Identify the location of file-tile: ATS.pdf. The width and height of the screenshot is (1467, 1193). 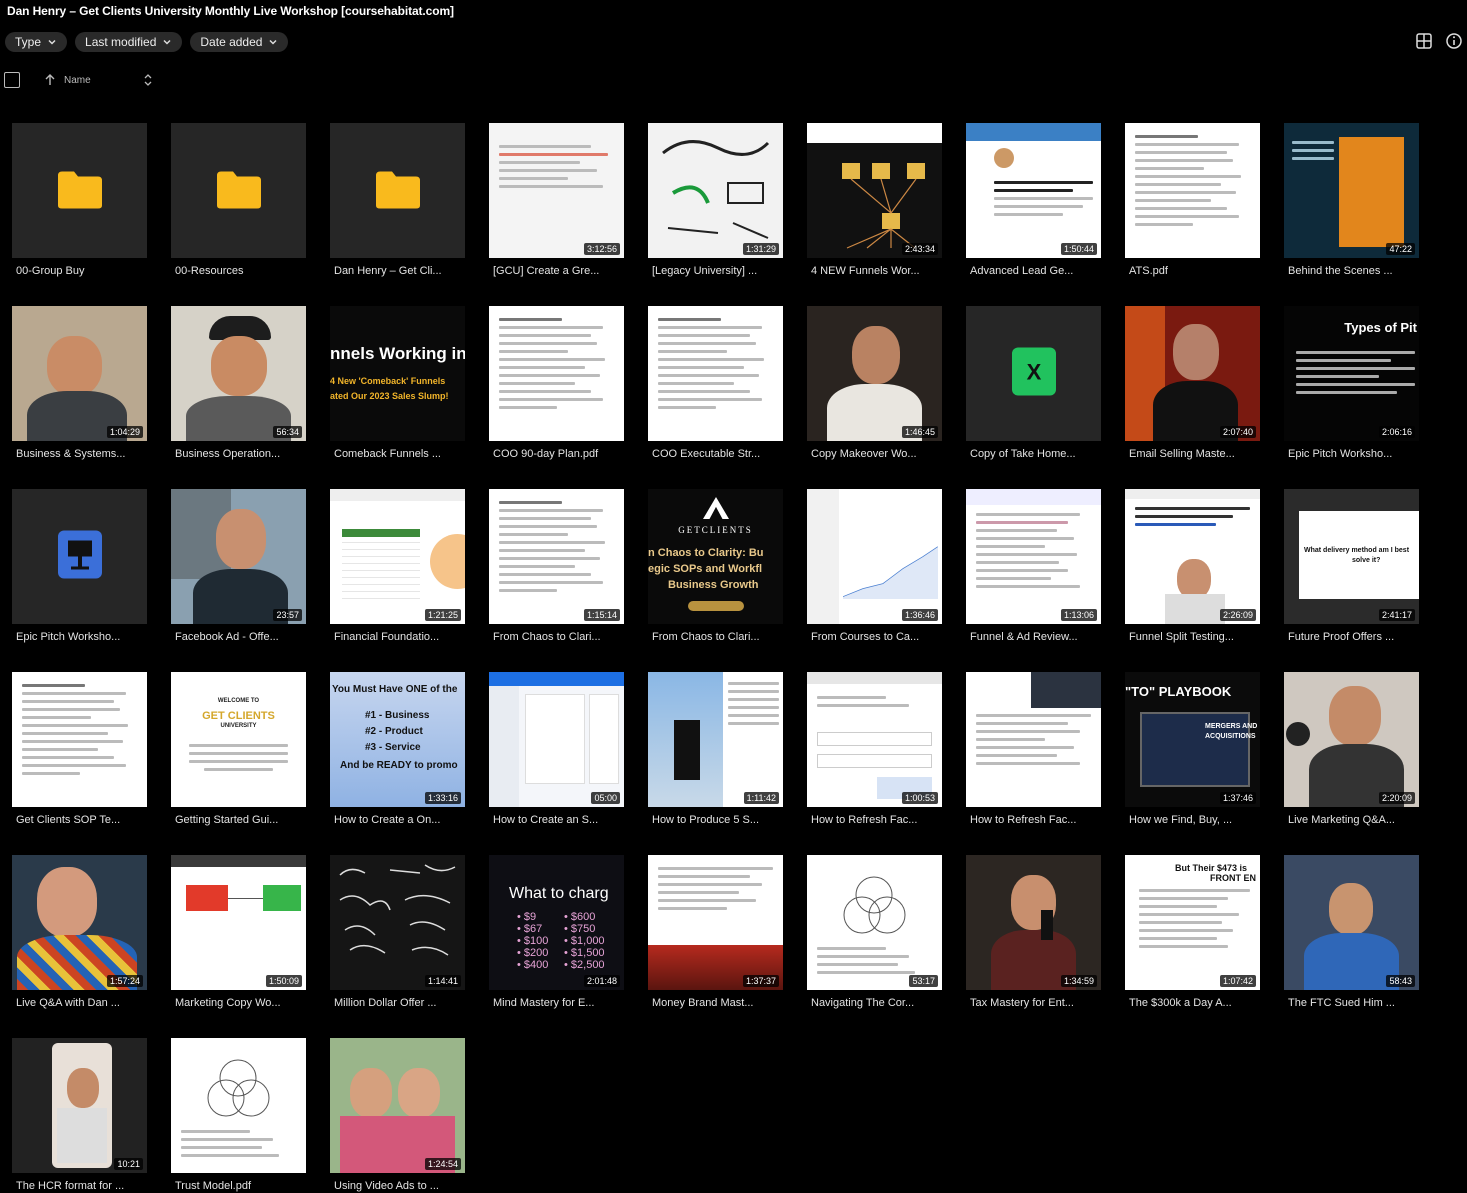
(1192, 200).